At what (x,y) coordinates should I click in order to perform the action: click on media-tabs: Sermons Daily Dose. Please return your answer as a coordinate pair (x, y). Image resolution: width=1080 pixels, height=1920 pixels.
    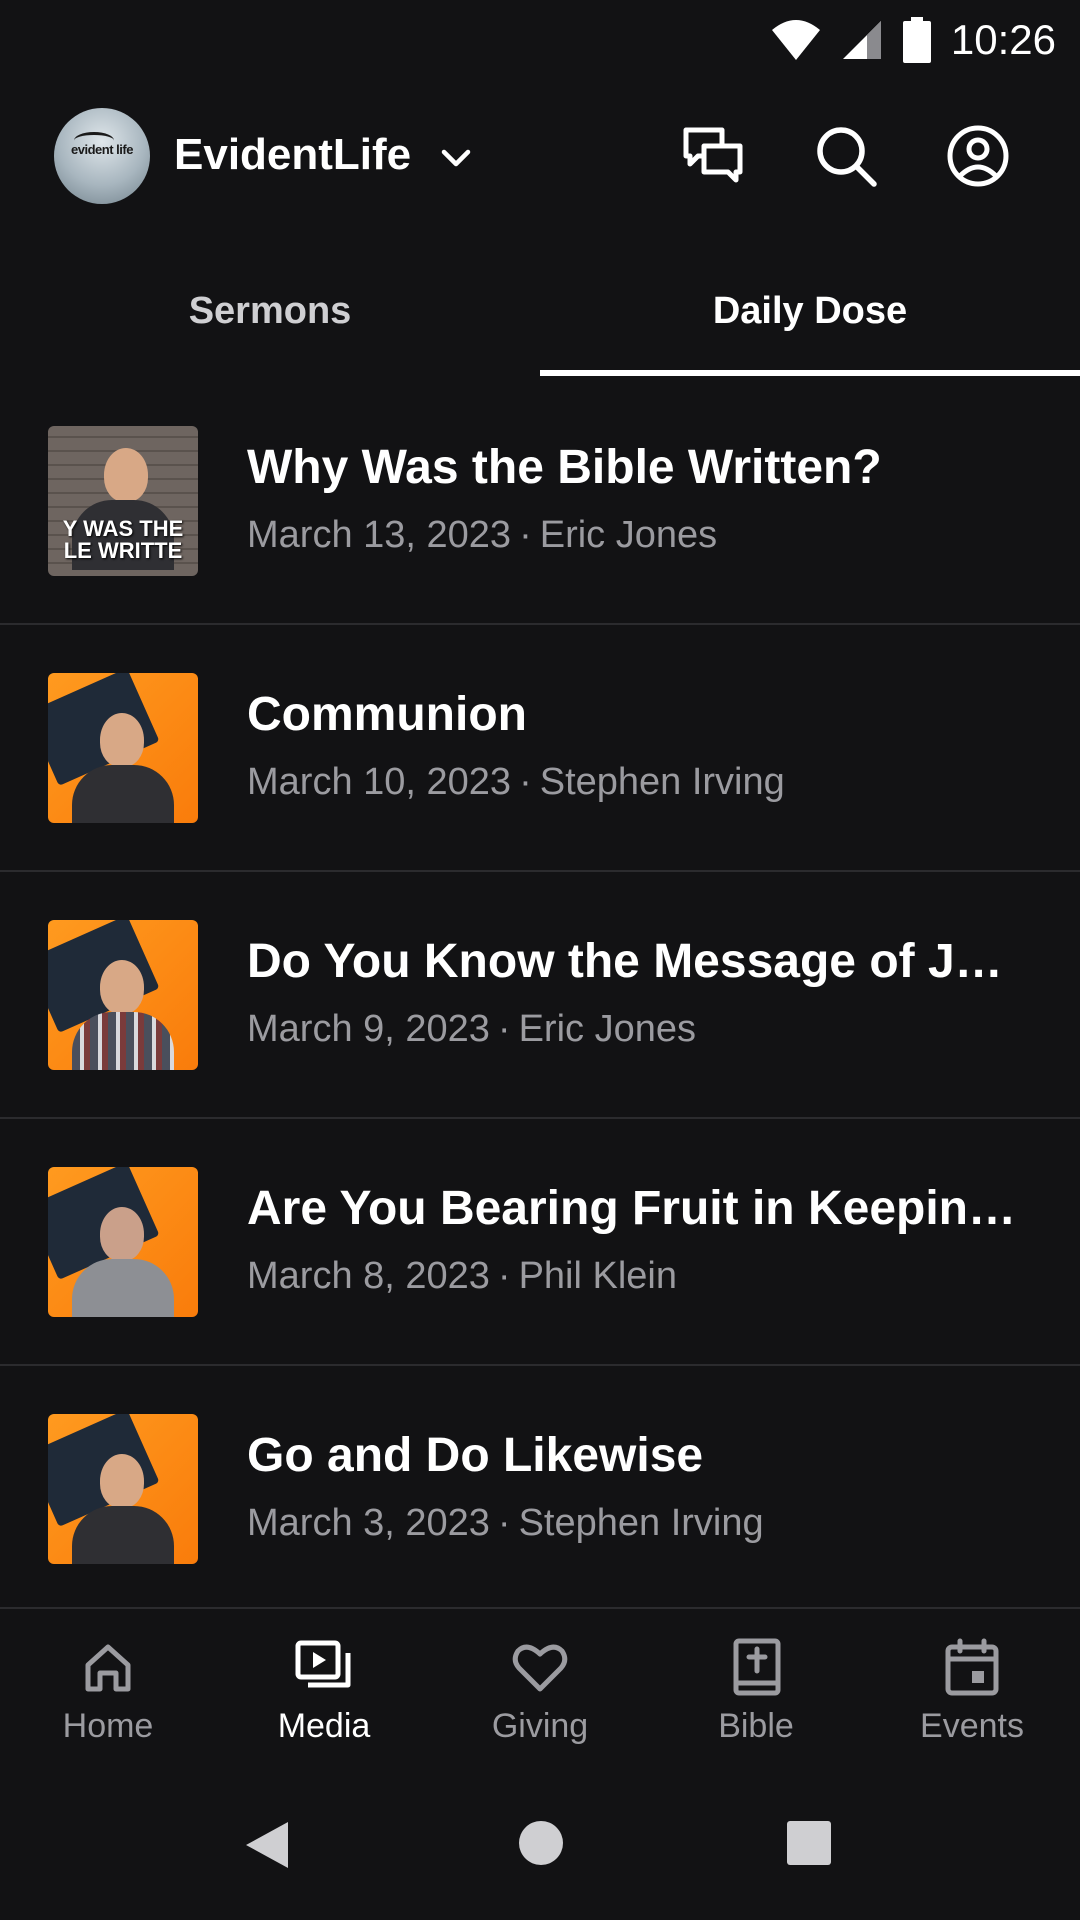
    Looking at the image, I should click on (540, 318).